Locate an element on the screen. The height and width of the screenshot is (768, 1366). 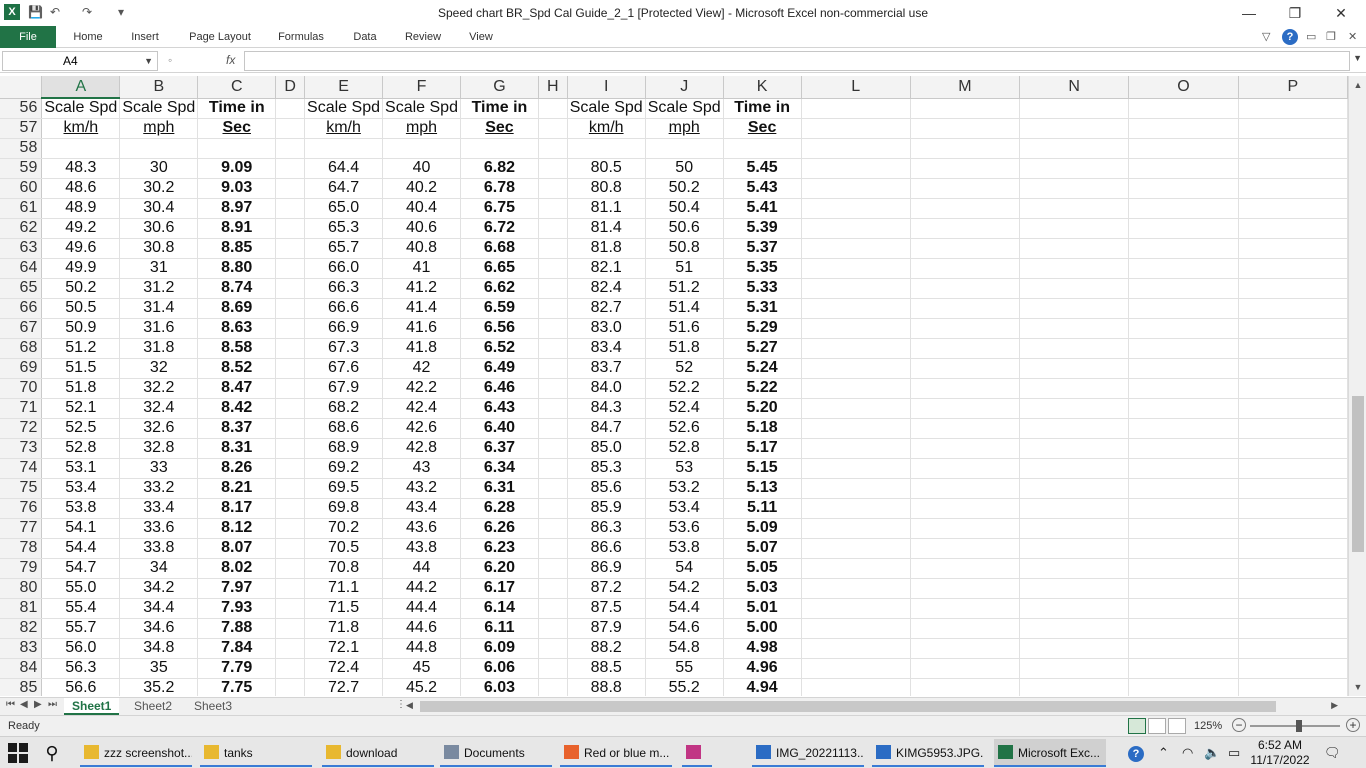
cell: 52.6 is located at coordinates (684, 428).